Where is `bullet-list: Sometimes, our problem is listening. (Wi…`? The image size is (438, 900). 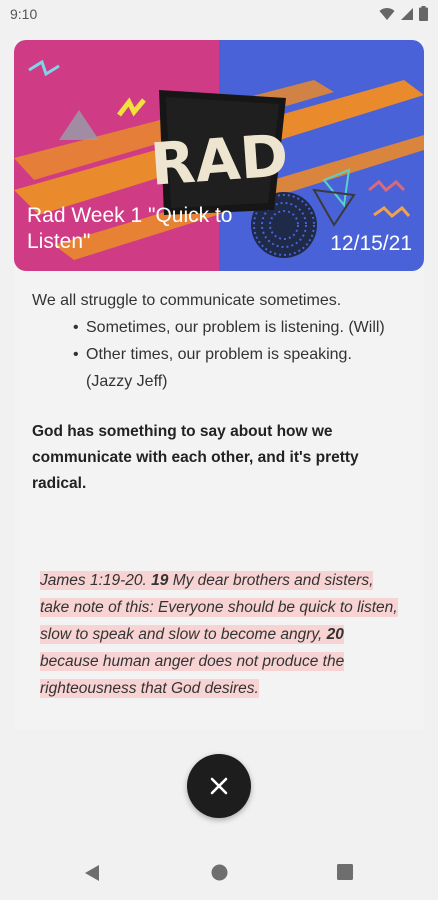
bullet-list: Sometimes, our problem is listening. (Wi… is located at coordinates (237, 354).